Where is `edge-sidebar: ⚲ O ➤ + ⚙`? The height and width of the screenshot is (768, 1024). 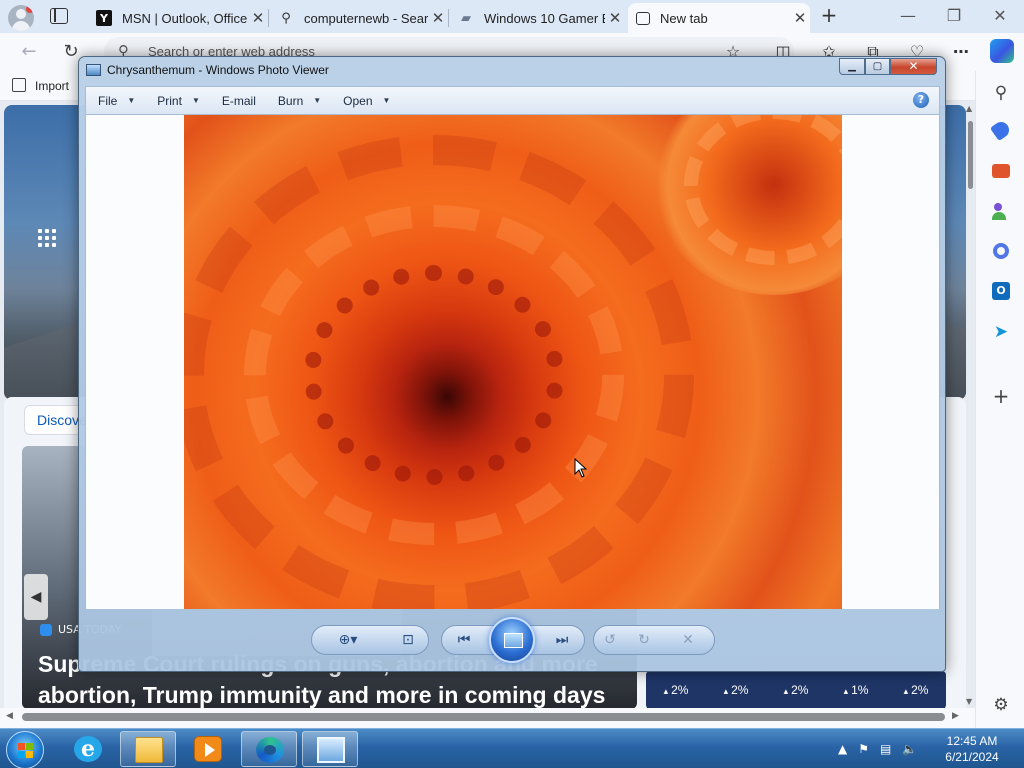
edge-sidebar: ⚲ O ➤ + ⚙ is located at coordinates (999, 399).